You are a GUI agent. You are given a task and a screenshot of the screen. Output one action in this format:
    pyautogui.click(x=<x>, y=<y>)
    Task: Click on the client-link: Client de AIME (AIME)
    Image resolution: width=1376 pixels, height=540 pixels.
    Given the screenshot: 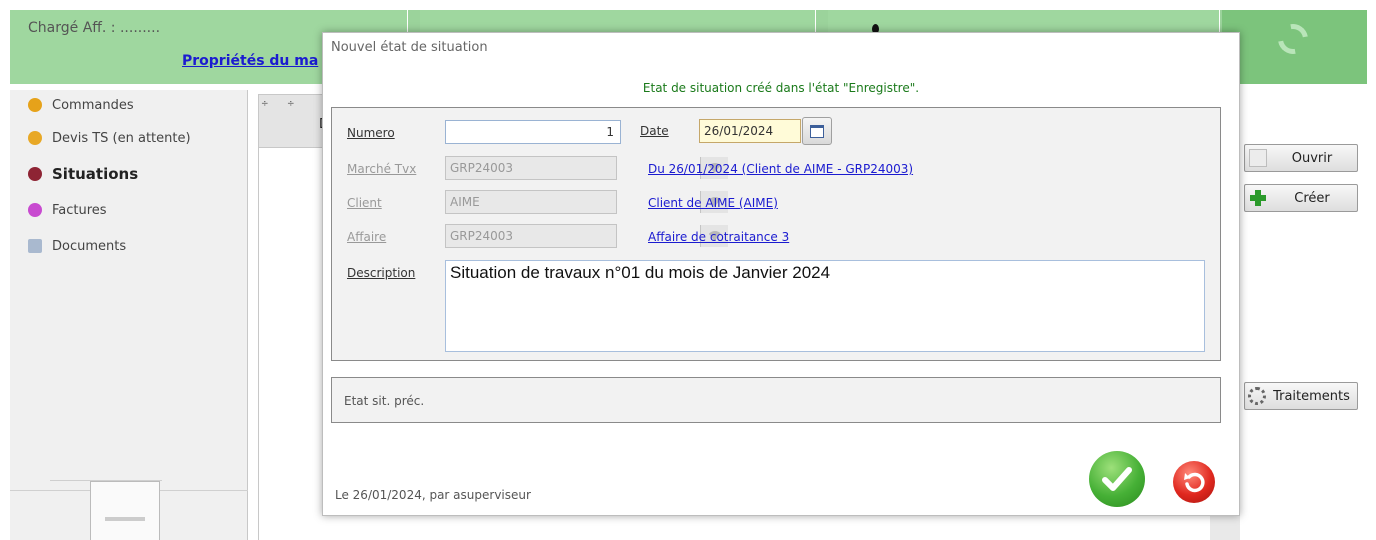 What is the action you would take?
    pyautogui.click(x=713, y=203)
    